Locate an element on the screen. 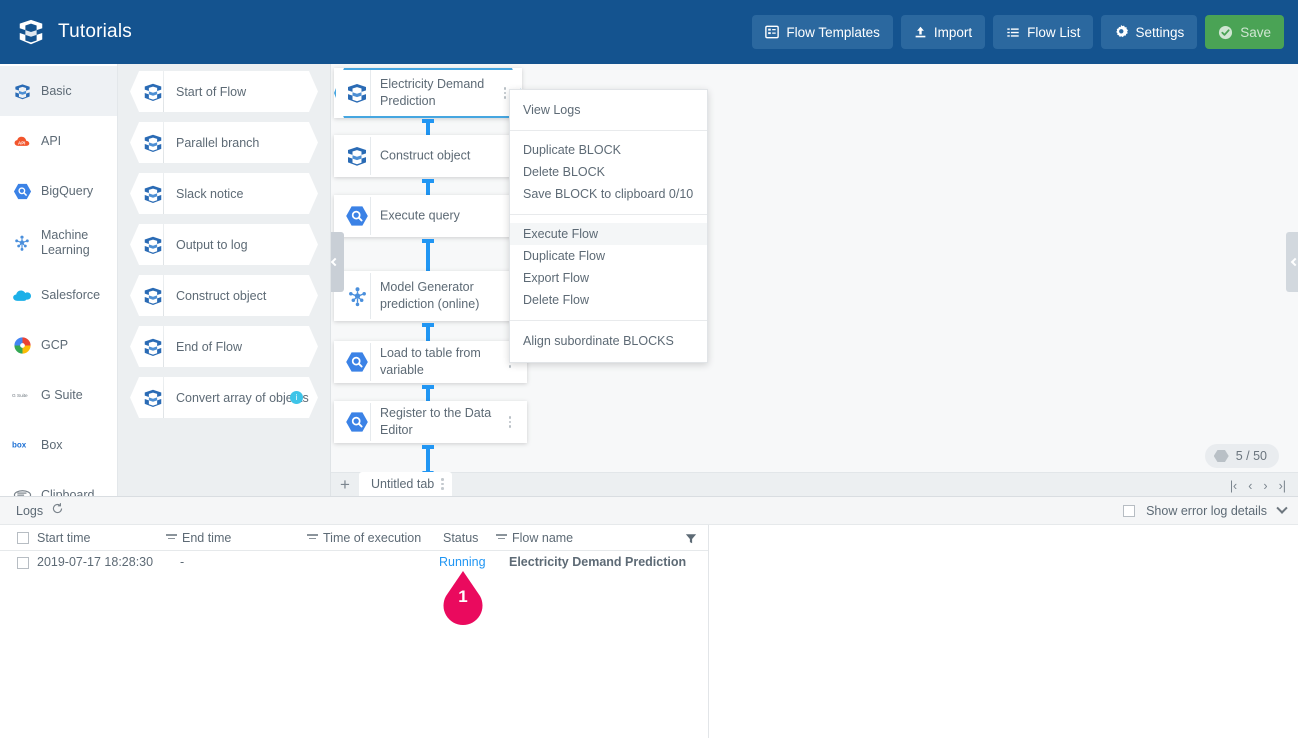 This screenshot has height=738, width=1298. context-menu-item-duplicate-block: Duplicate BLOCK is located at coordinates (608, 150).